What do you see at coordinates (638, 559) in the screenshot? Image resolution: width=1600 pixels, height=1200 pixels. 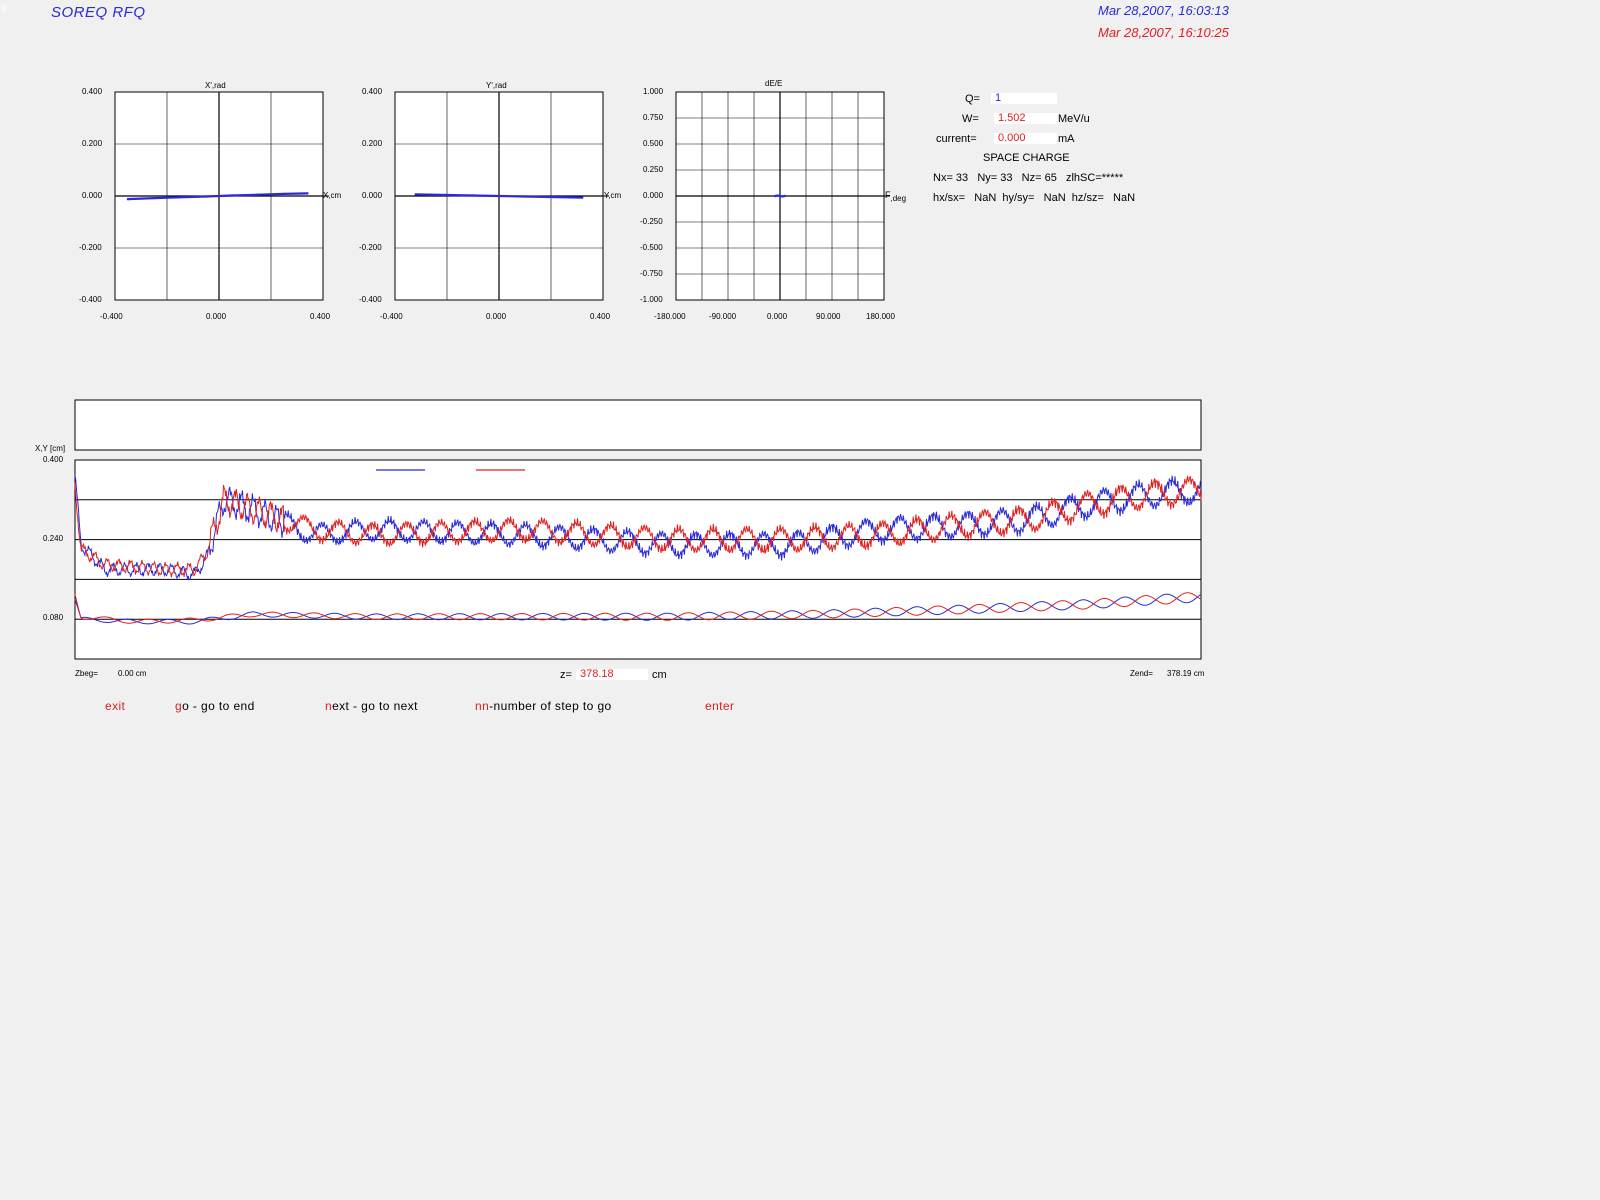 I see `envelope-frame` at bounding box center [638, 559].